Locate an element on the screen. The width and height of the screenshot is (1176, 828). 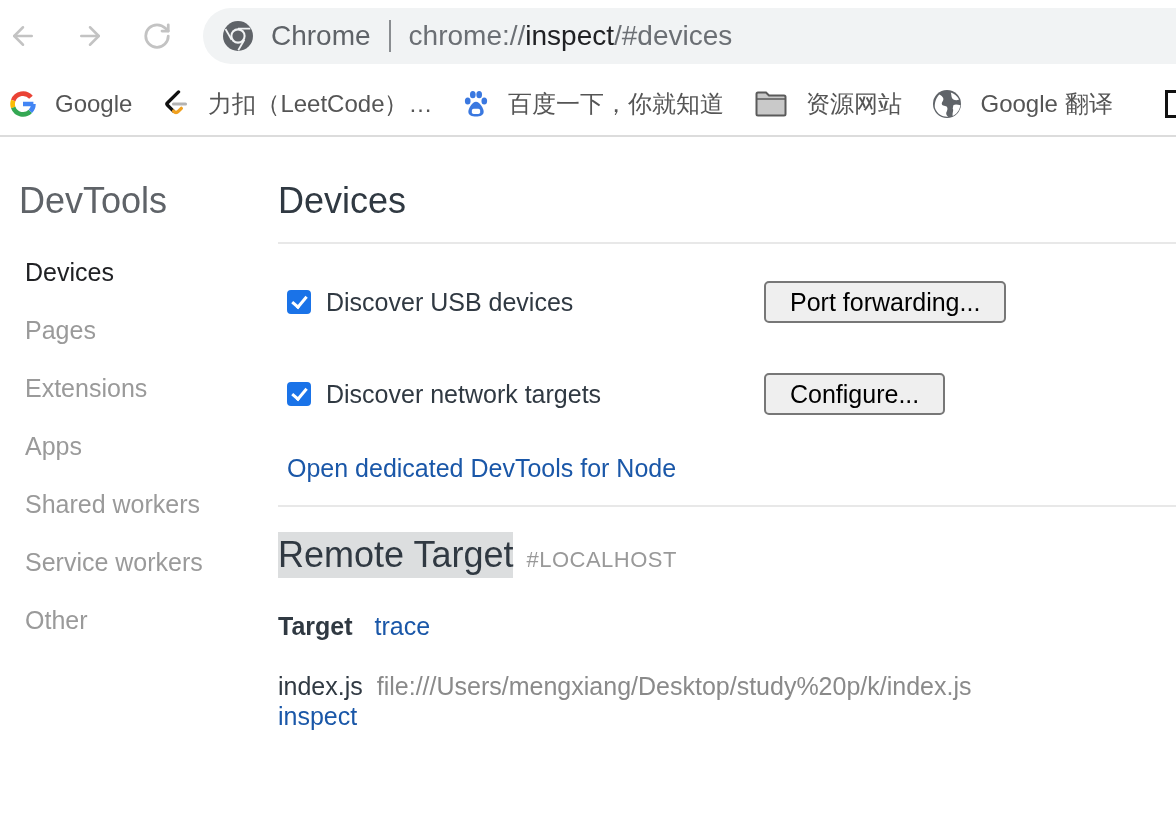
paw-icon is located at coordinates (476, 103).